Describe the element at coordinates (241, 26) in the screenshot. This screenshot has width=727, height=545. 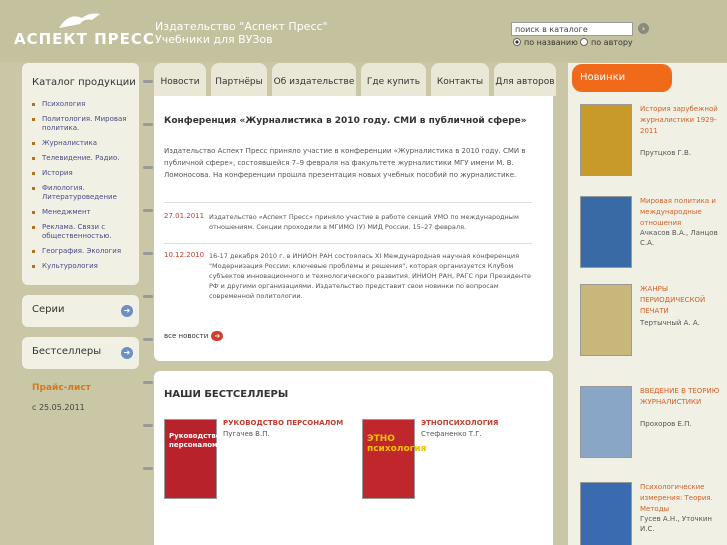
I see `tagline-line1: Издательство "Аспект Пресс"` at that location.